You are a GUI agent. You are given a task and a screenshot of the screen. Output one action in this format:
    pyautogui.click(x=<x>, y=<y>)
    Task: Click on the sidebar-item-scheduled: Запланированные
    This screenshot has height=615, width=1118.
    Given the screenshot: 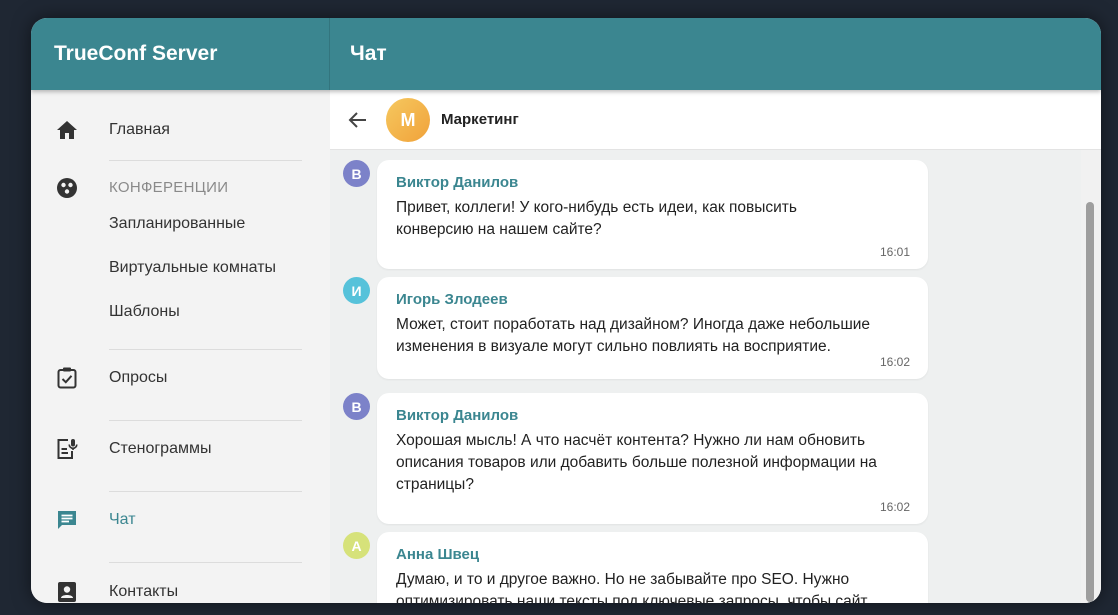 What is the action you would take?
    pyautogui.click(x=177, y=224)
    